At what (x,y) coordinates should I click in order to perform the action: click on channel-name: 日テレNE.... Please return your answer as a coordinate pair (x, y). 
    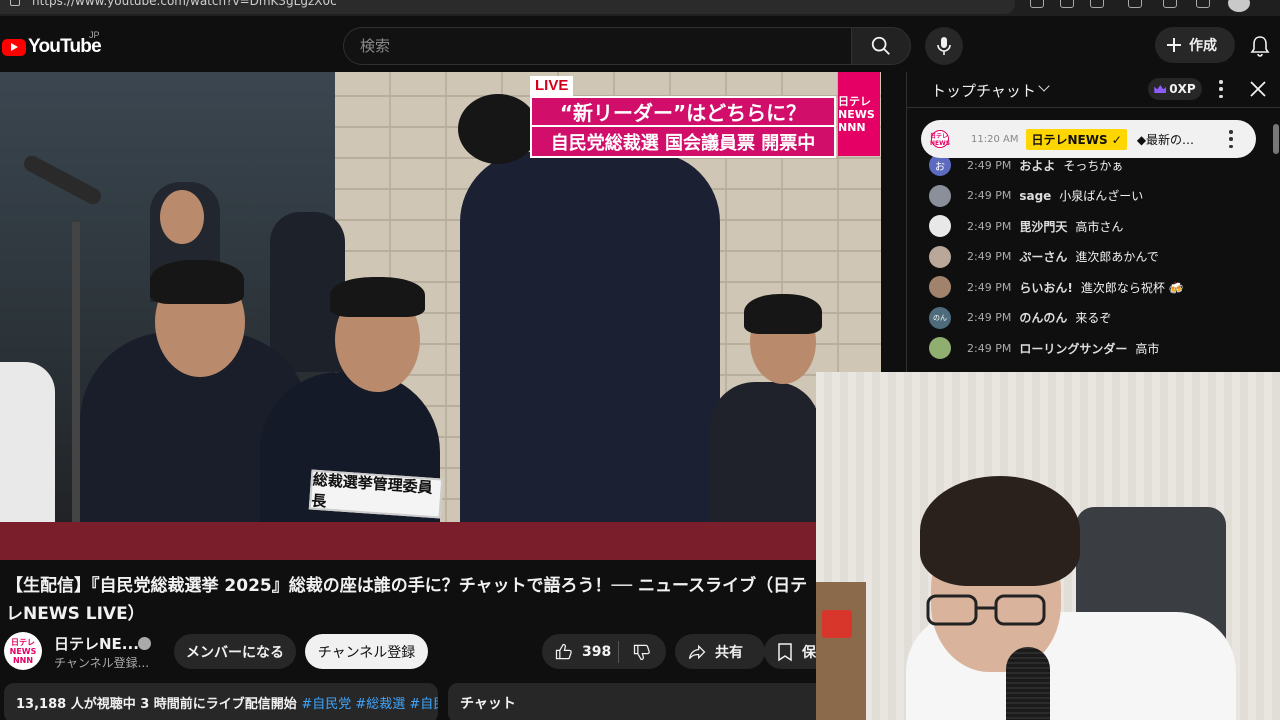
    Looking at the image, I should click on (96, 643).